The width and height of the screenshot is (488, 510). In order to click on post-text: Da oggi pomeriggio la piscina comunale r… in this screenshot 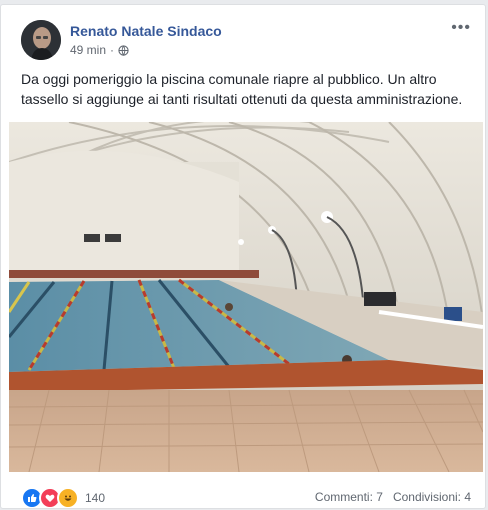, I will do `click(242, 89)`.